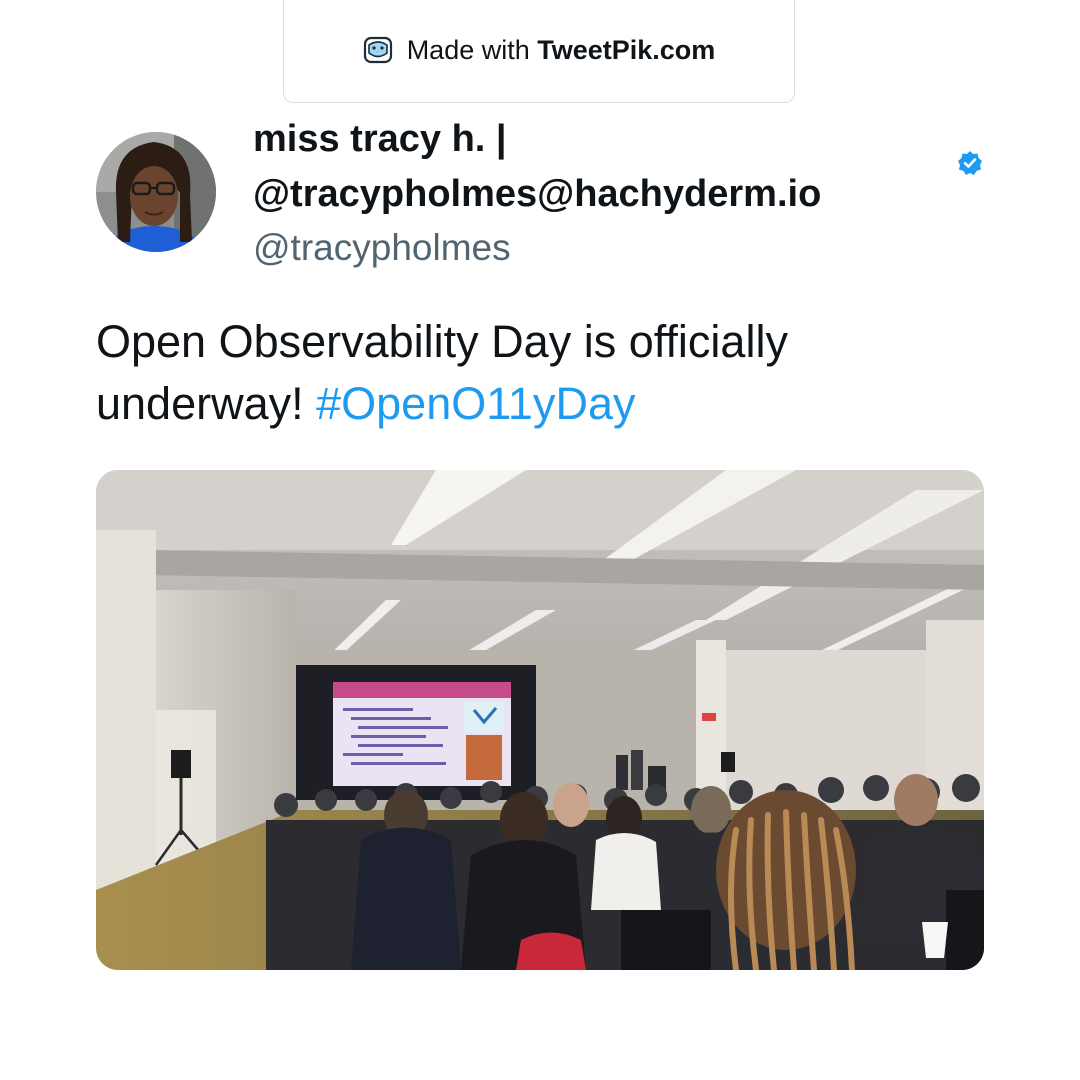 This screenshot has height=1080, width=1080. I want to click on made-with-badge: Made with TweetPik.com, so click(539, 51).